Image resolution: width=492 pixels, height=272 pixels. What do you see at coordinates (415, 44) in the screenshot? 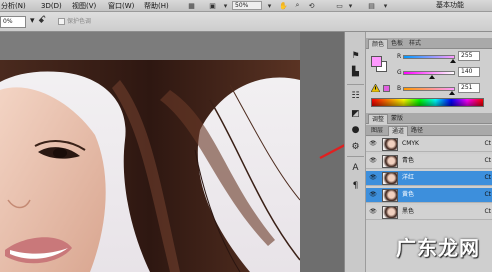
I see `tab-styles: 样式` at bounding box center [415, 44].